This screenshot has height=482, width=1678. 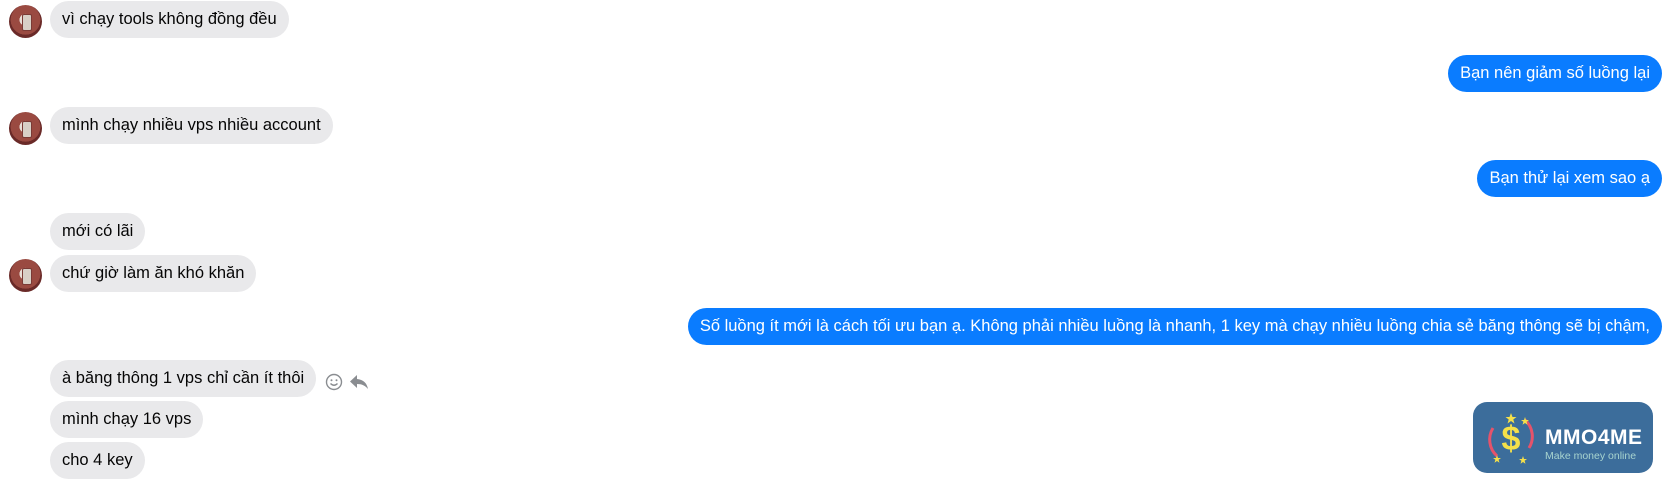 I want to click on smiley-icon, so click(x=334, y=382).